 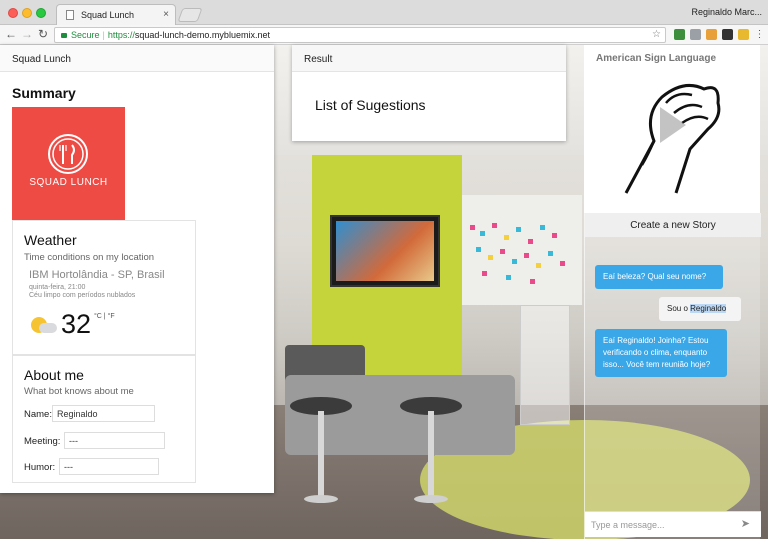 What do you see at coordinates (13, 13) in the screenshot?
I see `close-window-button` at bounding box center [13, 13].